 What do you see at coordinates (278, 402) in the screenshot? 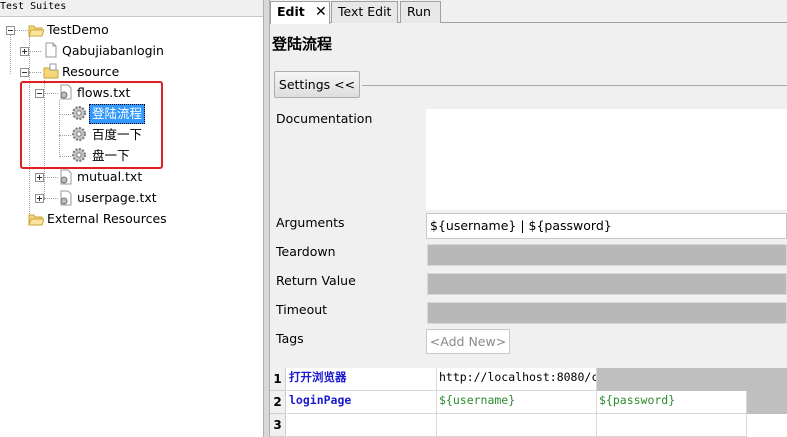
I see `row-number: 2` at bounding box center [278, 402].